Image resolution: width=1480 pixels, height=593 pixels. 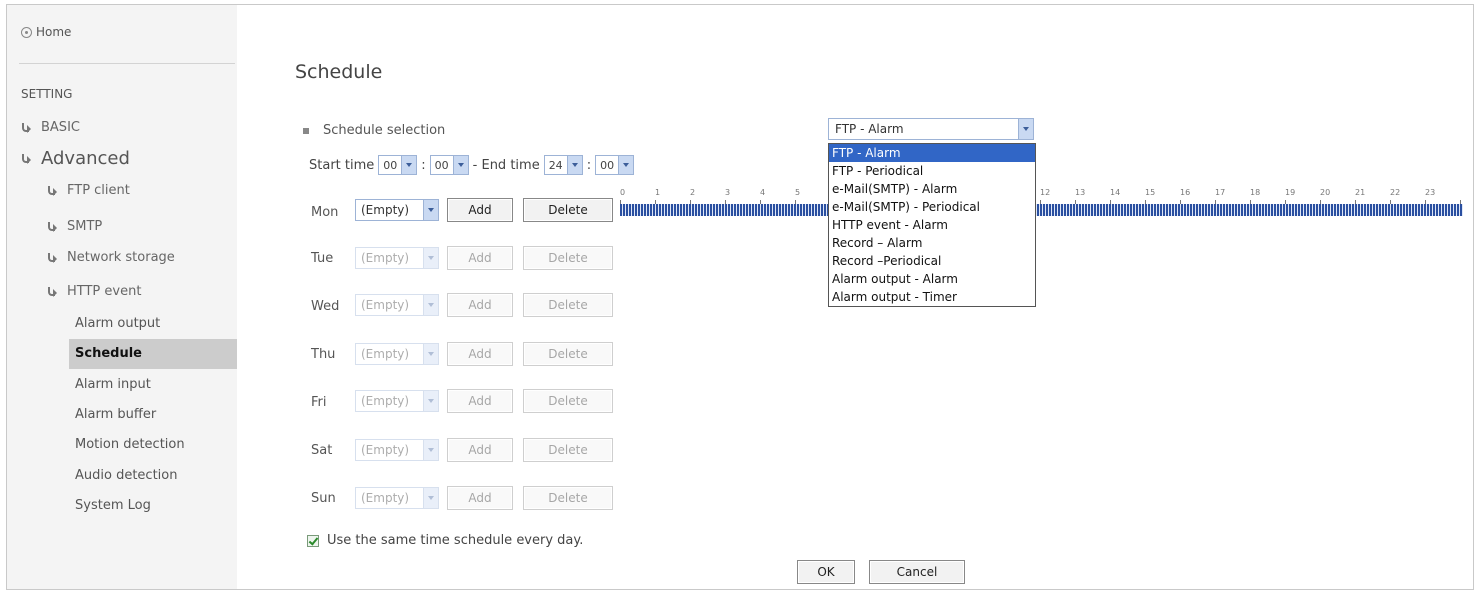 I want to click on cancel-button: Cancel, so click(x=917, y=572).